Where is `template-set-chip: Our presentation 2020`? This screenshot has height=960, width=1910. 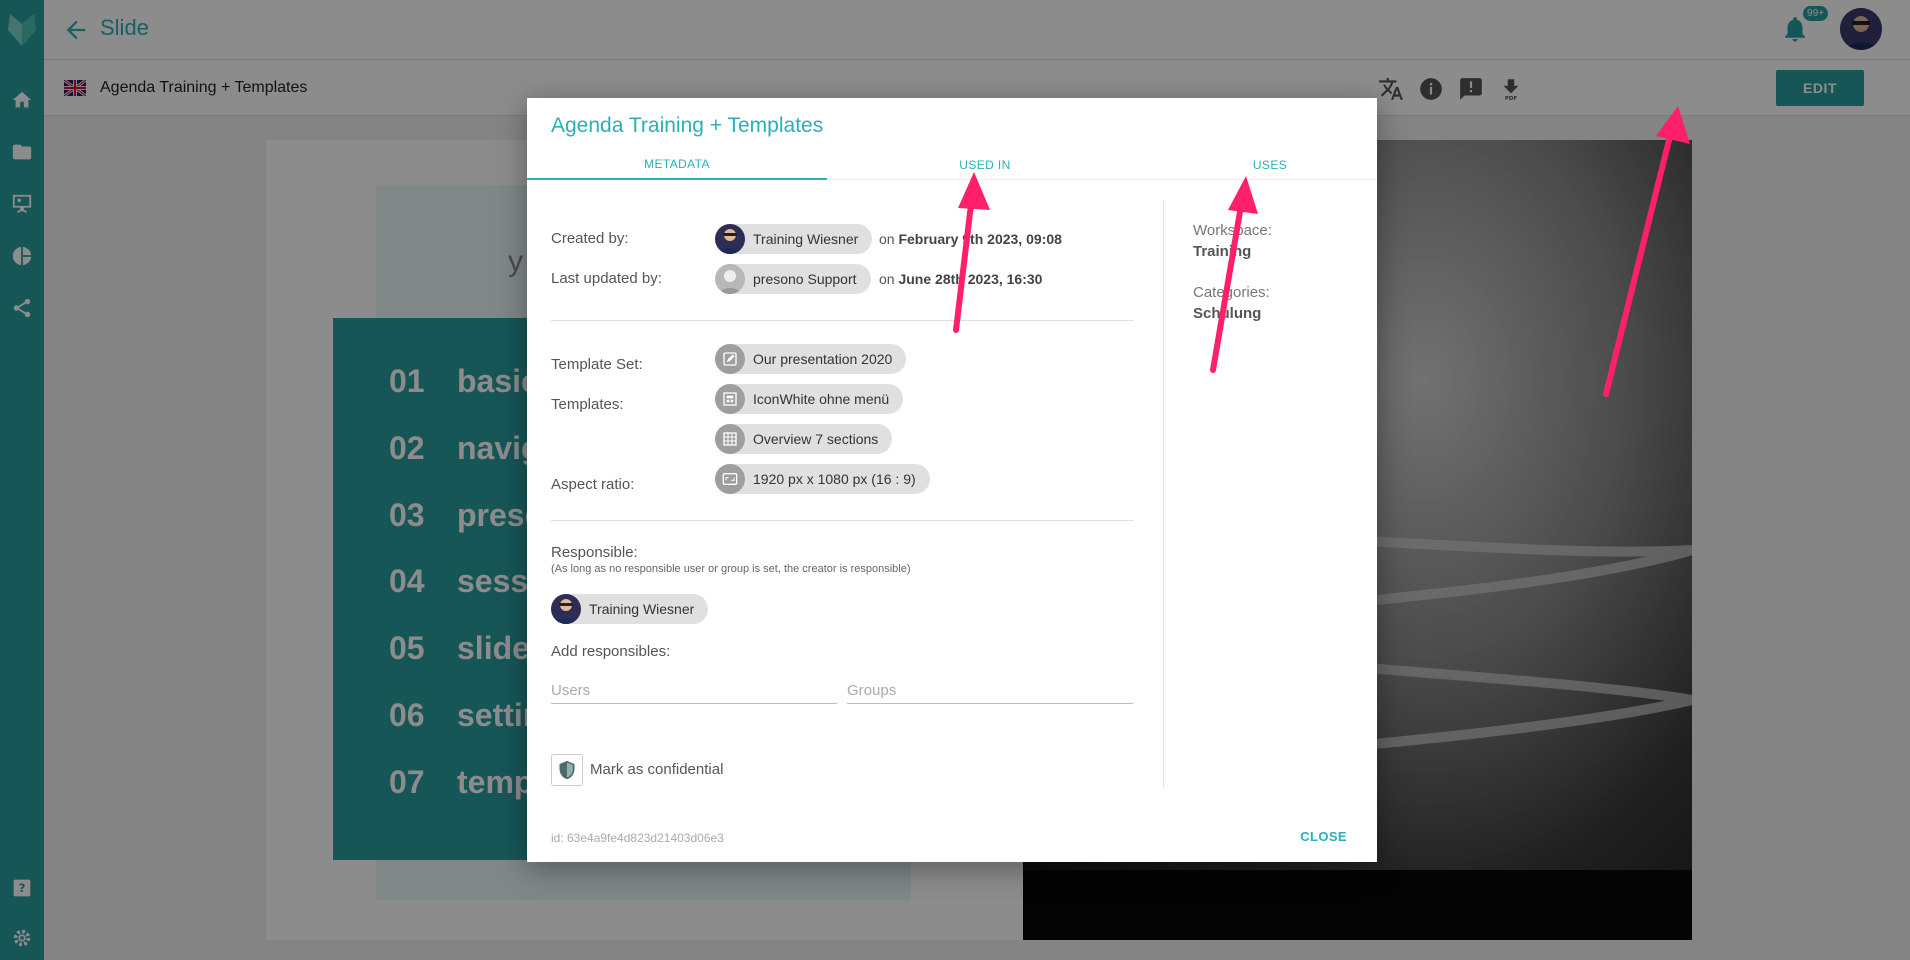
template-set-chip: Our presentation 2020 is located at coordinates (811, 359).